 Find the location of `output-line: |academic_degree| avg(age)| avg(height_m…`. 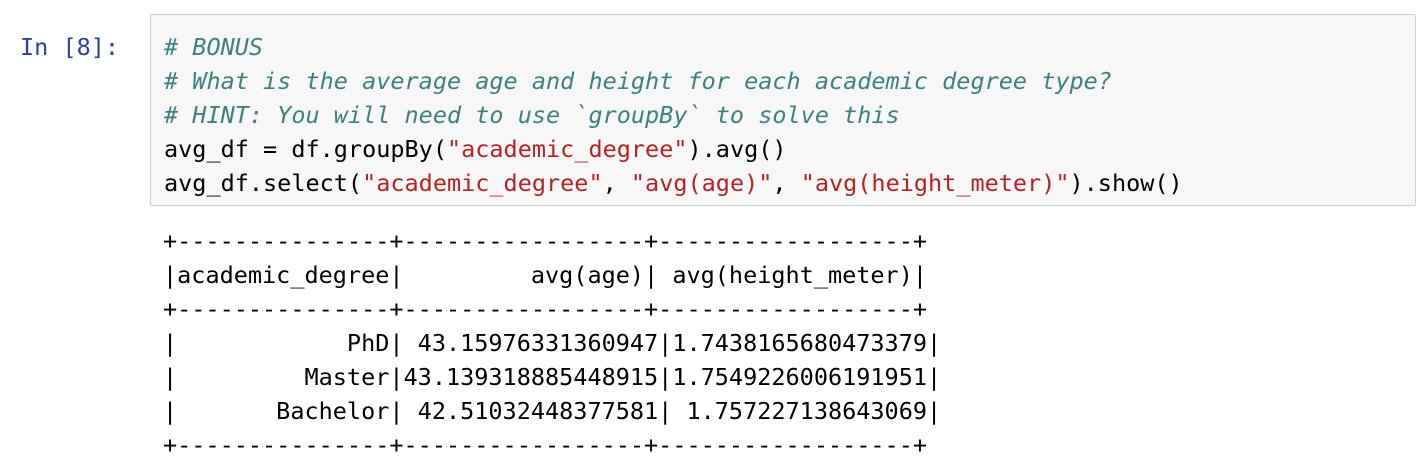

output-line: |academic_degree| avg(age)| avg(height_m… is located at coordinates (545, 275).